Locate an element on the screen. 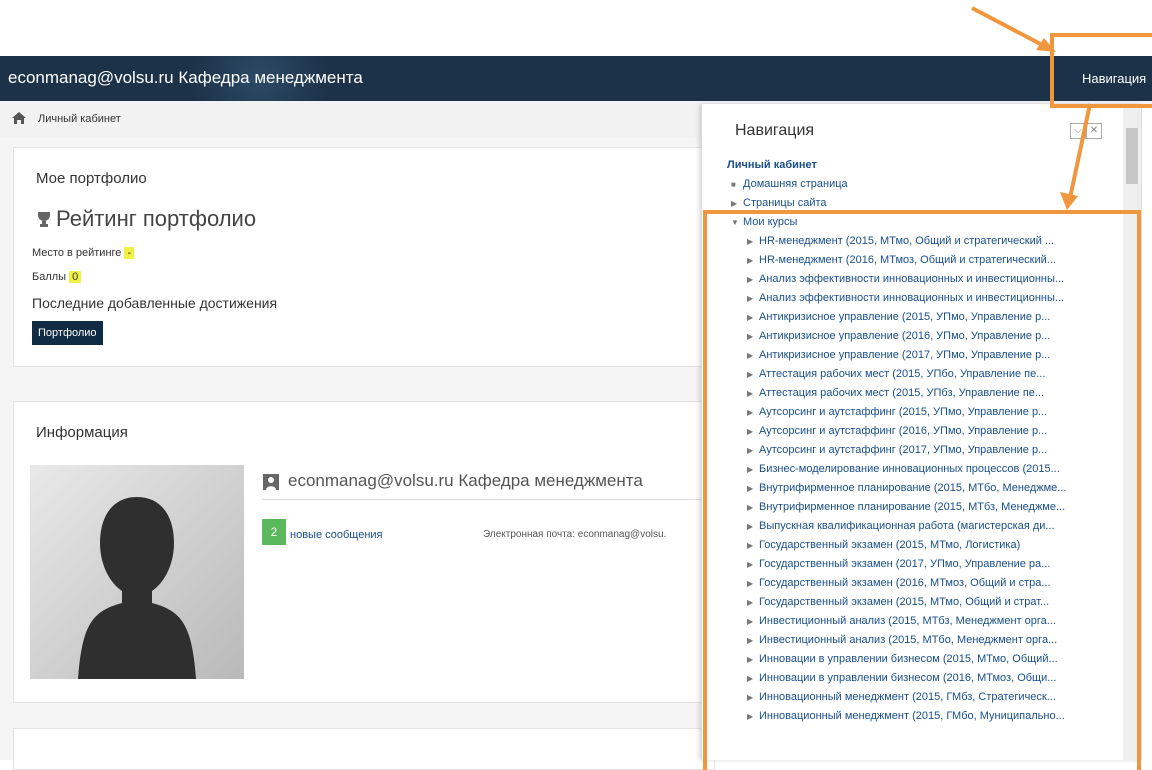  annotation-arrowhead-middle is located at coordinates (1069, 201).